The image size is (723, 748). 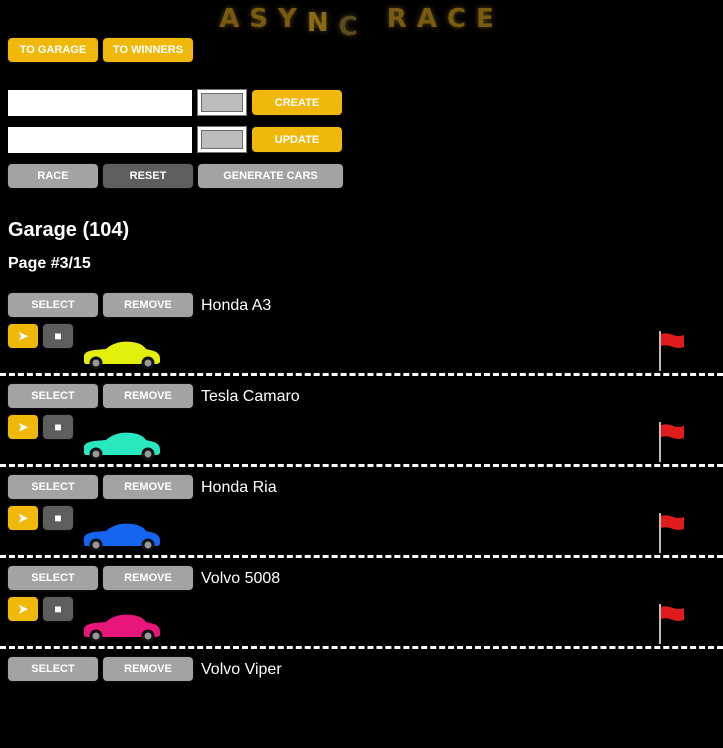 What do you see at coordinates (322, 23) in the screenshot?
I see `logo-text-part: N` at bounding box center [322, 23].